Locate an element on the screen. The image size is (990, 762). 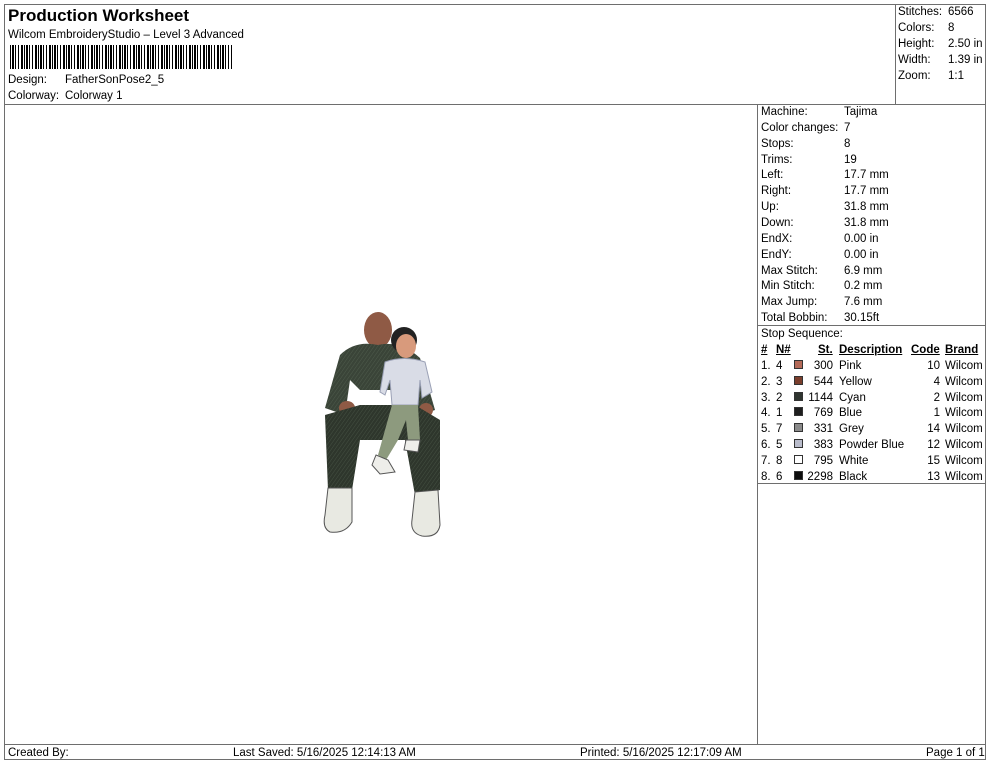
row-stitches: 2298 is located at coordinates (820, 476).